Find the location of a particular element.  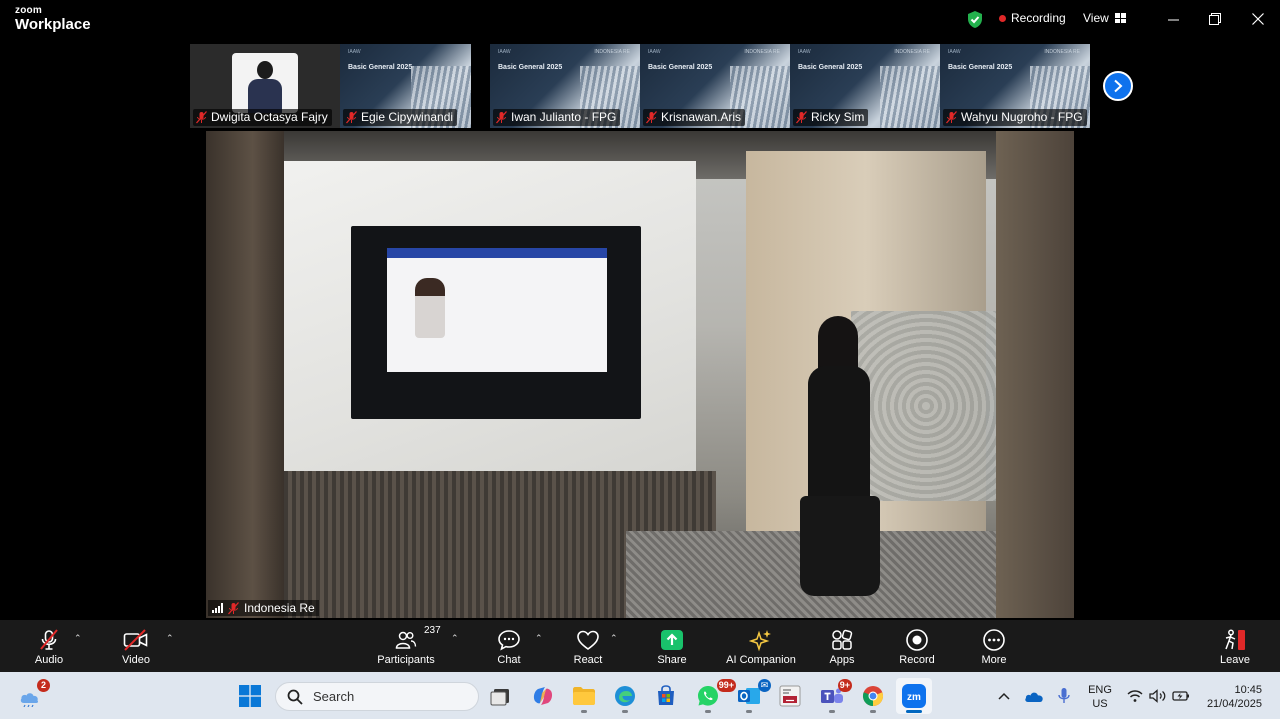

battery-charging-icon is located at coordinates (1180, 696).